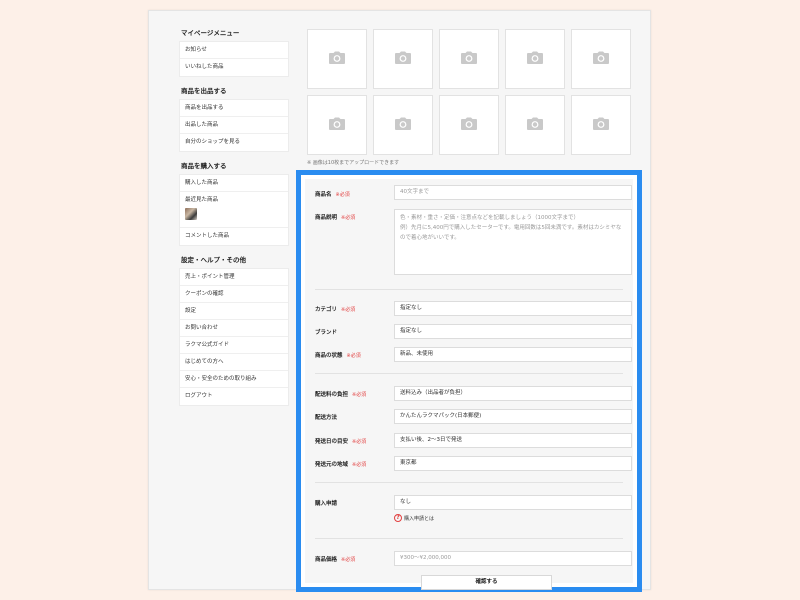 This screenshot has width=800, height=600. What do you see at coordinates (513, 354) in the screenshot?
I see `condition-select: 新品、未使用` at bounding box center [513, 354].